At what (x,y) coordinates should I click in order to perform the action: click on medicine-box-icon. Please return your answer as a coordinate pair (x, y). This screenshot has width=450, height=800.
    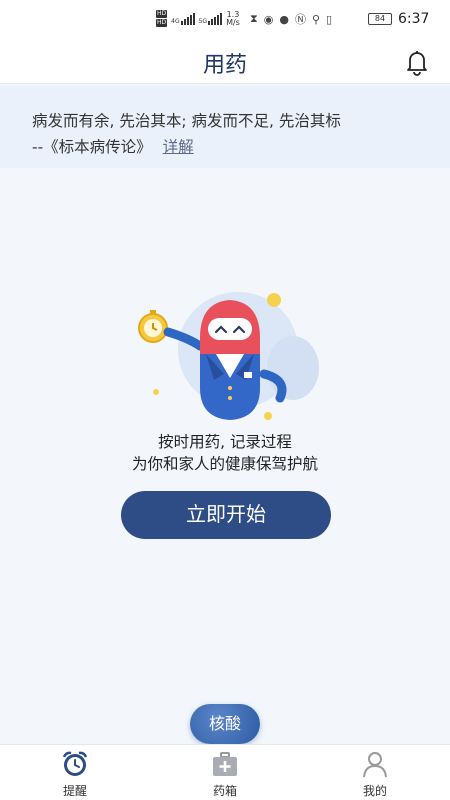
    Looking at the image, I should click on (225, 764).